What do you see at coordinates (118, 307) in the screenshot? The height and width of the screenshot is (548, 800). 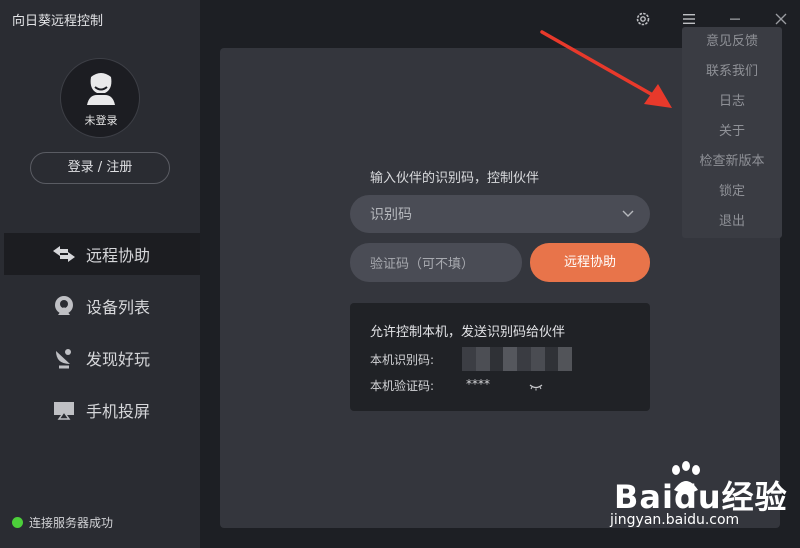 I see `nav-label: 设备列表` at bounding box center [118, 307].